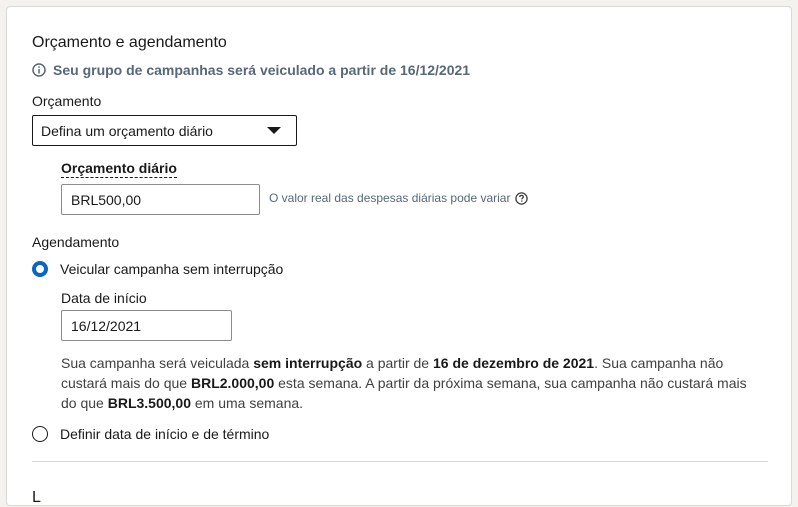 The height and width of the screenshot is (507, 798). I want to click on section-divider, so click(400, 461).